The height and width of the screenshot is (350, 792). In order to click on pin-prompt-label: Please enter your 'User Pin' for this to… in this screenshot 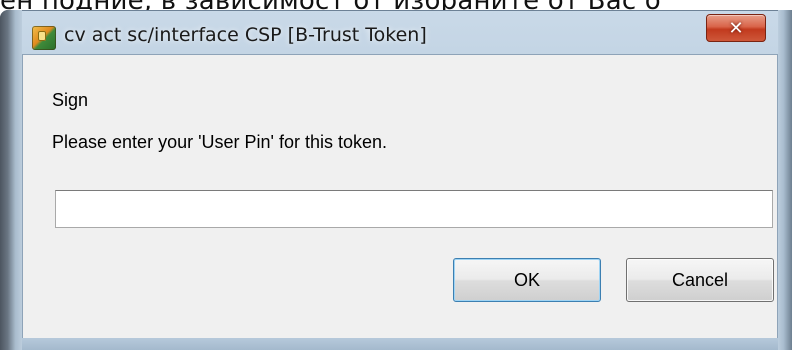, I will do `click(220, 142)`.